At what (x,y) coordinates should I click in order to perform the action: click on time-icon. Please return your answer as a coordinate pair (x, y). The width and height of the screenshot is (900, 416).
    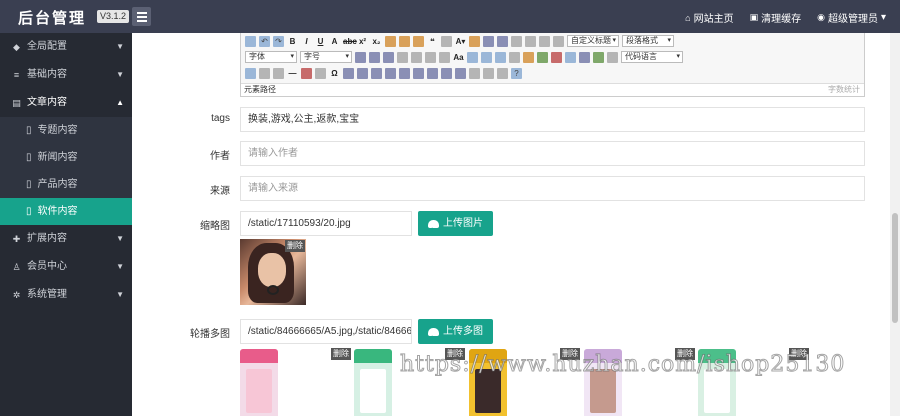
    Looking at the image, I should click on (320, 73).